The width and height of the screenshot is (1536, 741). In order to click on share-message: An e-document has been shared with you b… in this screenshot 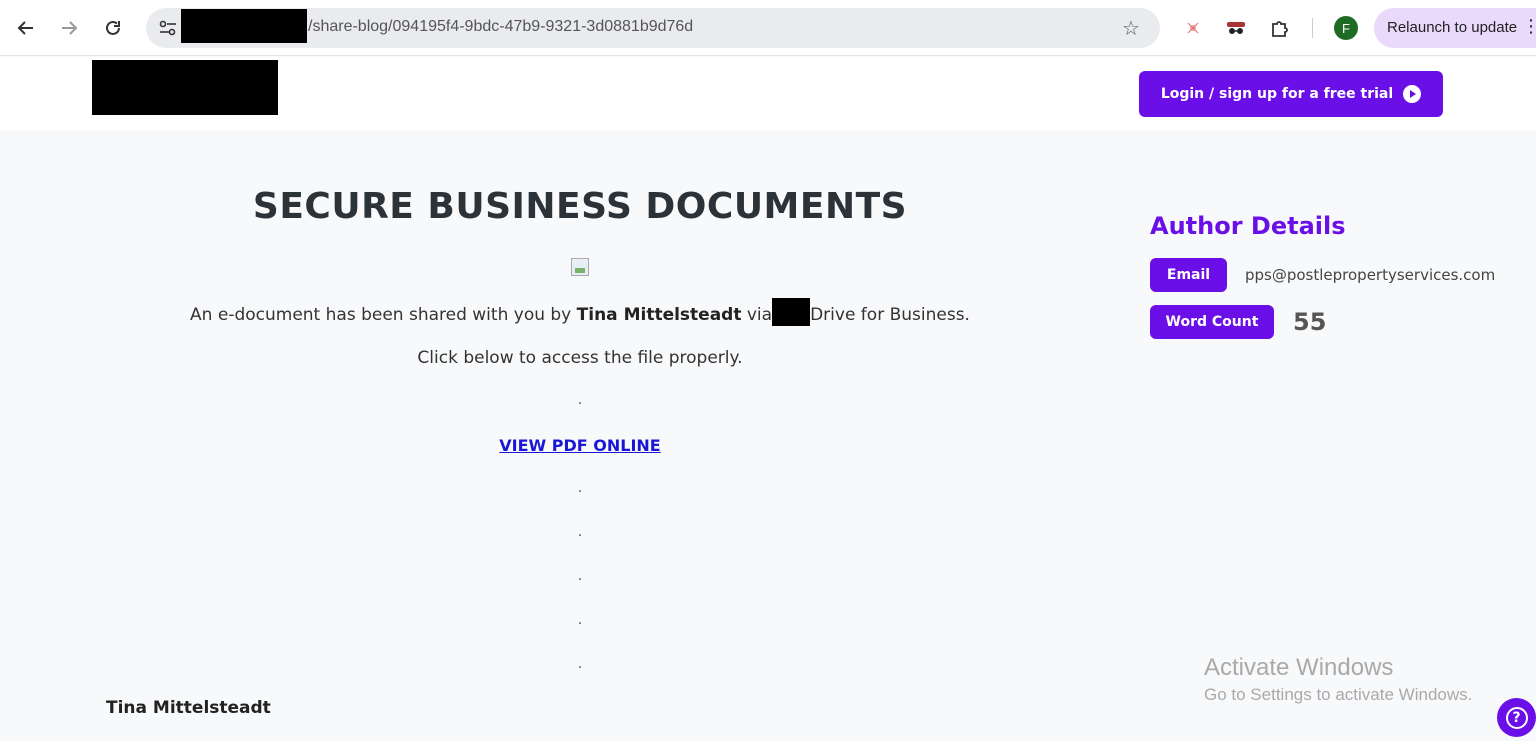, I will do `click(580, 312)`.